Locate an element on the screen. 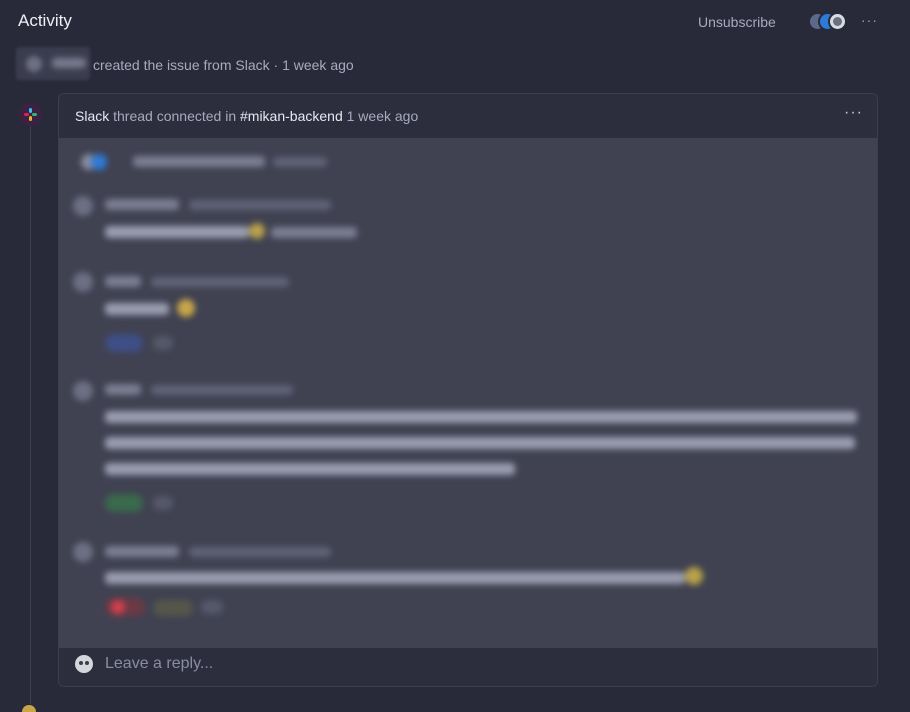  slack-icon is located at coordinates (30, 114).